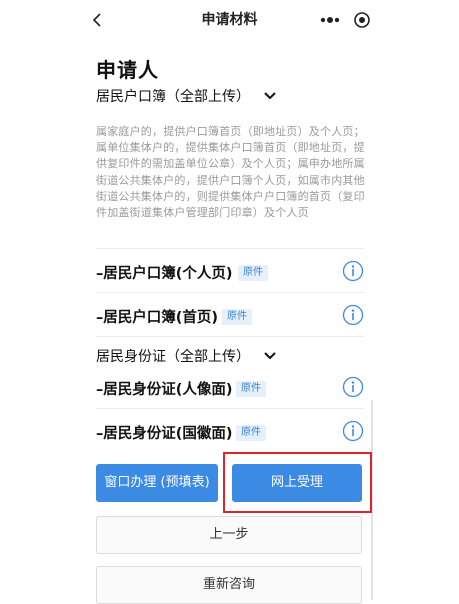  I want to click on doc-item-household-first-page: –居民户口簿(首页) 原件, so click(232, 317).